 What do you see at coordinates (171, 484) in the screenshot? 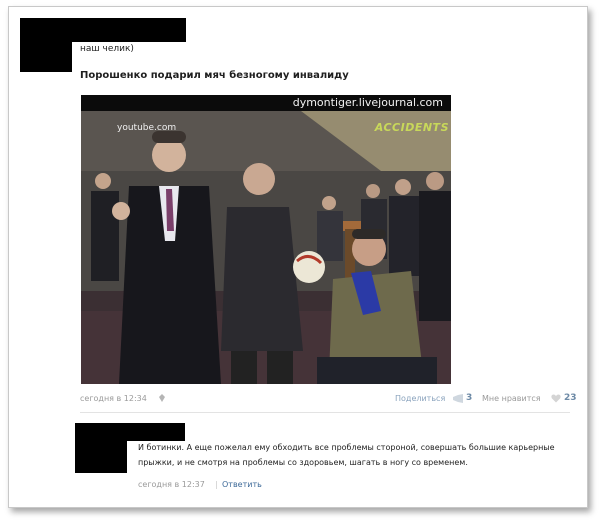
I see `comment-timestamp: сегодня в 12:37` at bounding box center [171, 484].